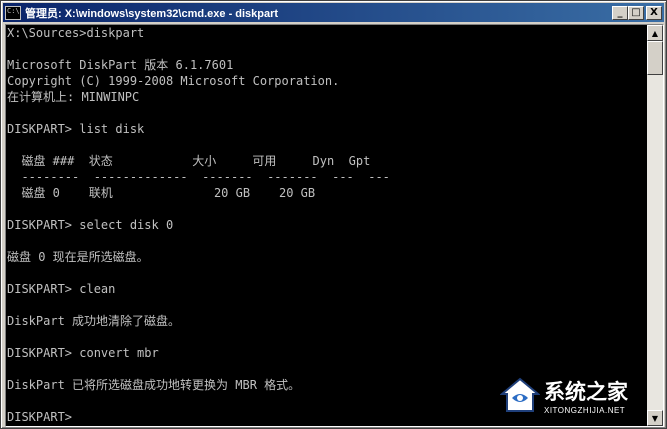  Describe the element at coordinates (620, 12) in the screenshot. I see `minimize-button: _` at that location.